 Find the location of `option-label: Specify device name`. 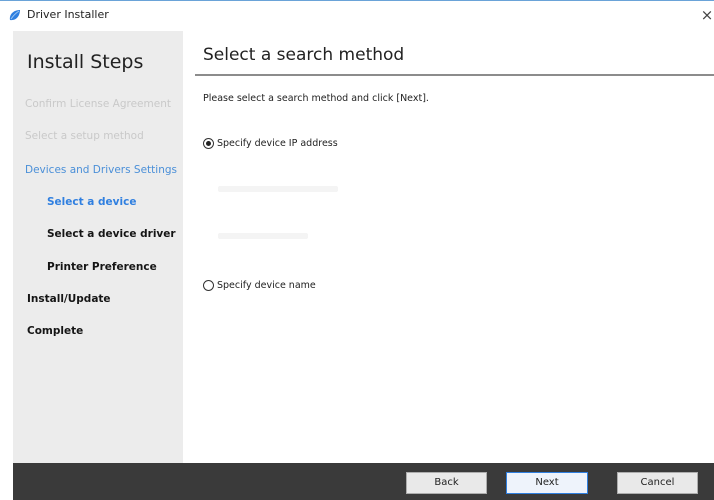

option-label: Specify device name is located at coordinates (266, 285).